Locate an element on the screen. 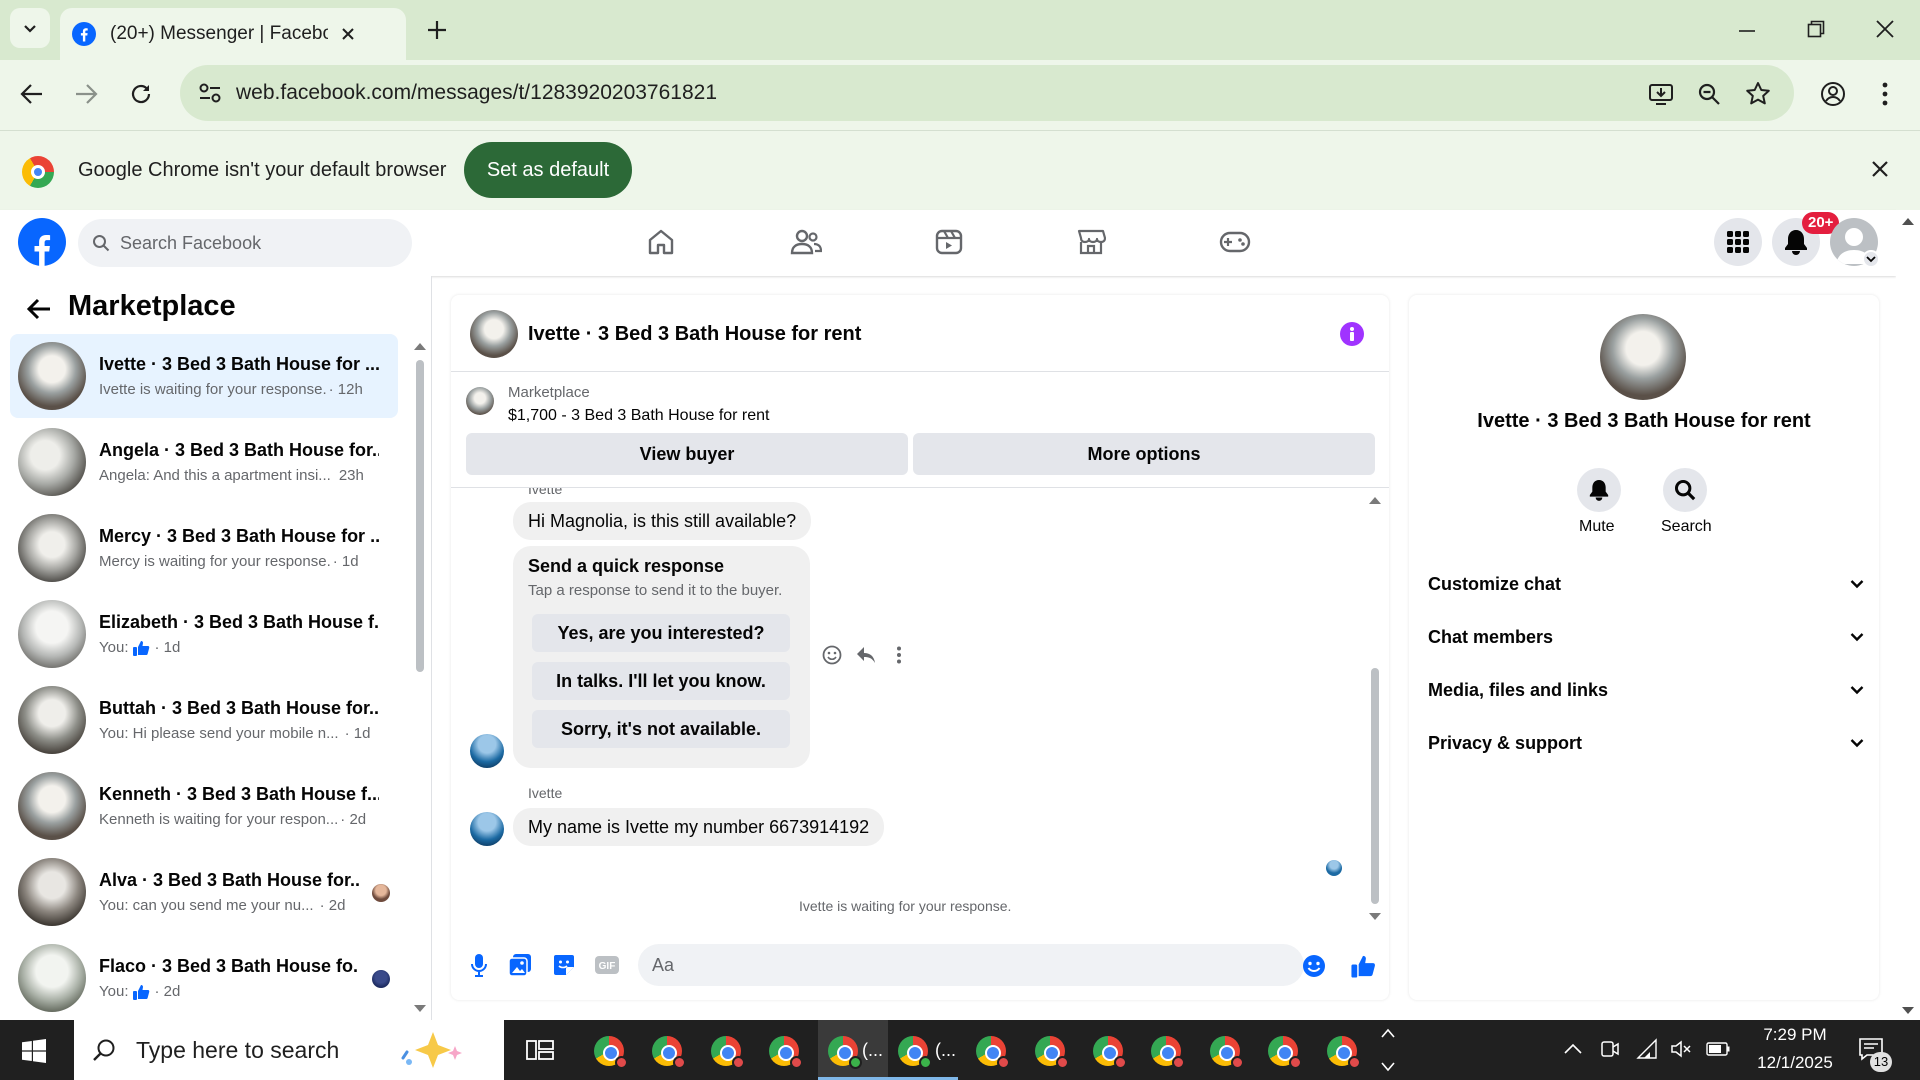  windows-start-icon is located at coordinates (34, 1051).